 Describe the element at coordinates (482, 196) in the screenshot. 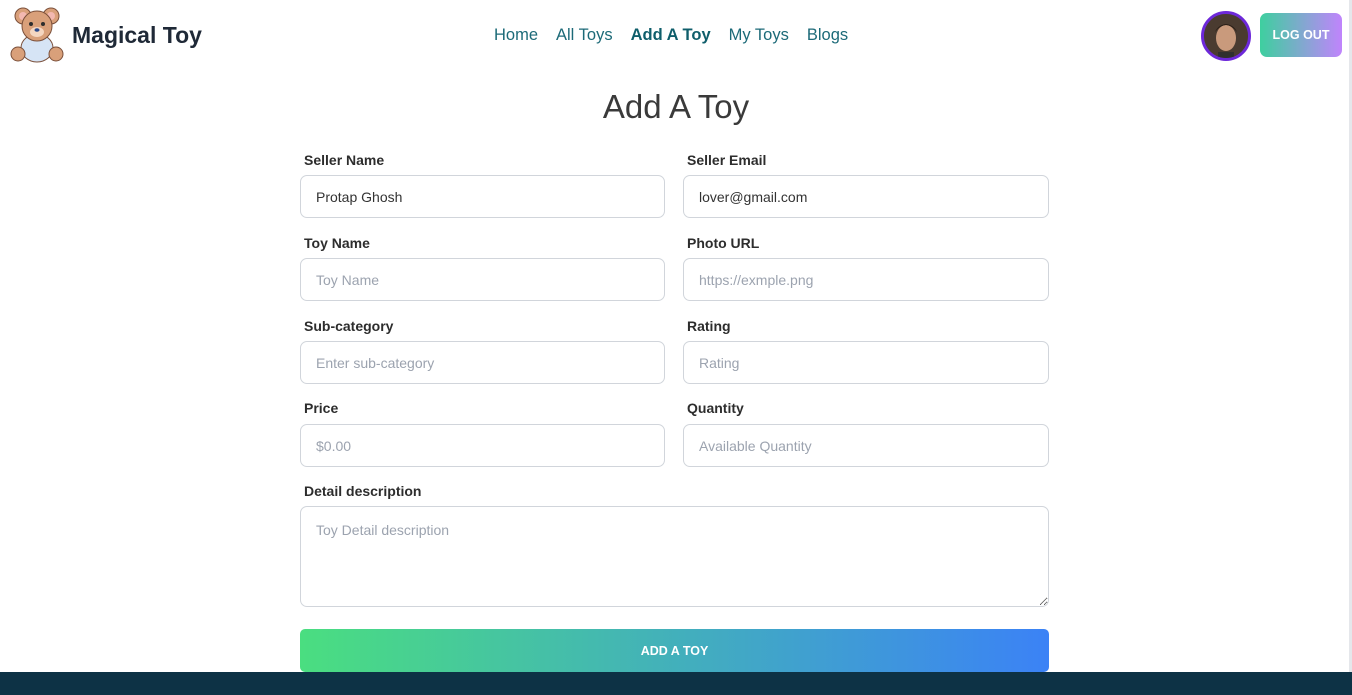

I see `seller-name-input` at that location.